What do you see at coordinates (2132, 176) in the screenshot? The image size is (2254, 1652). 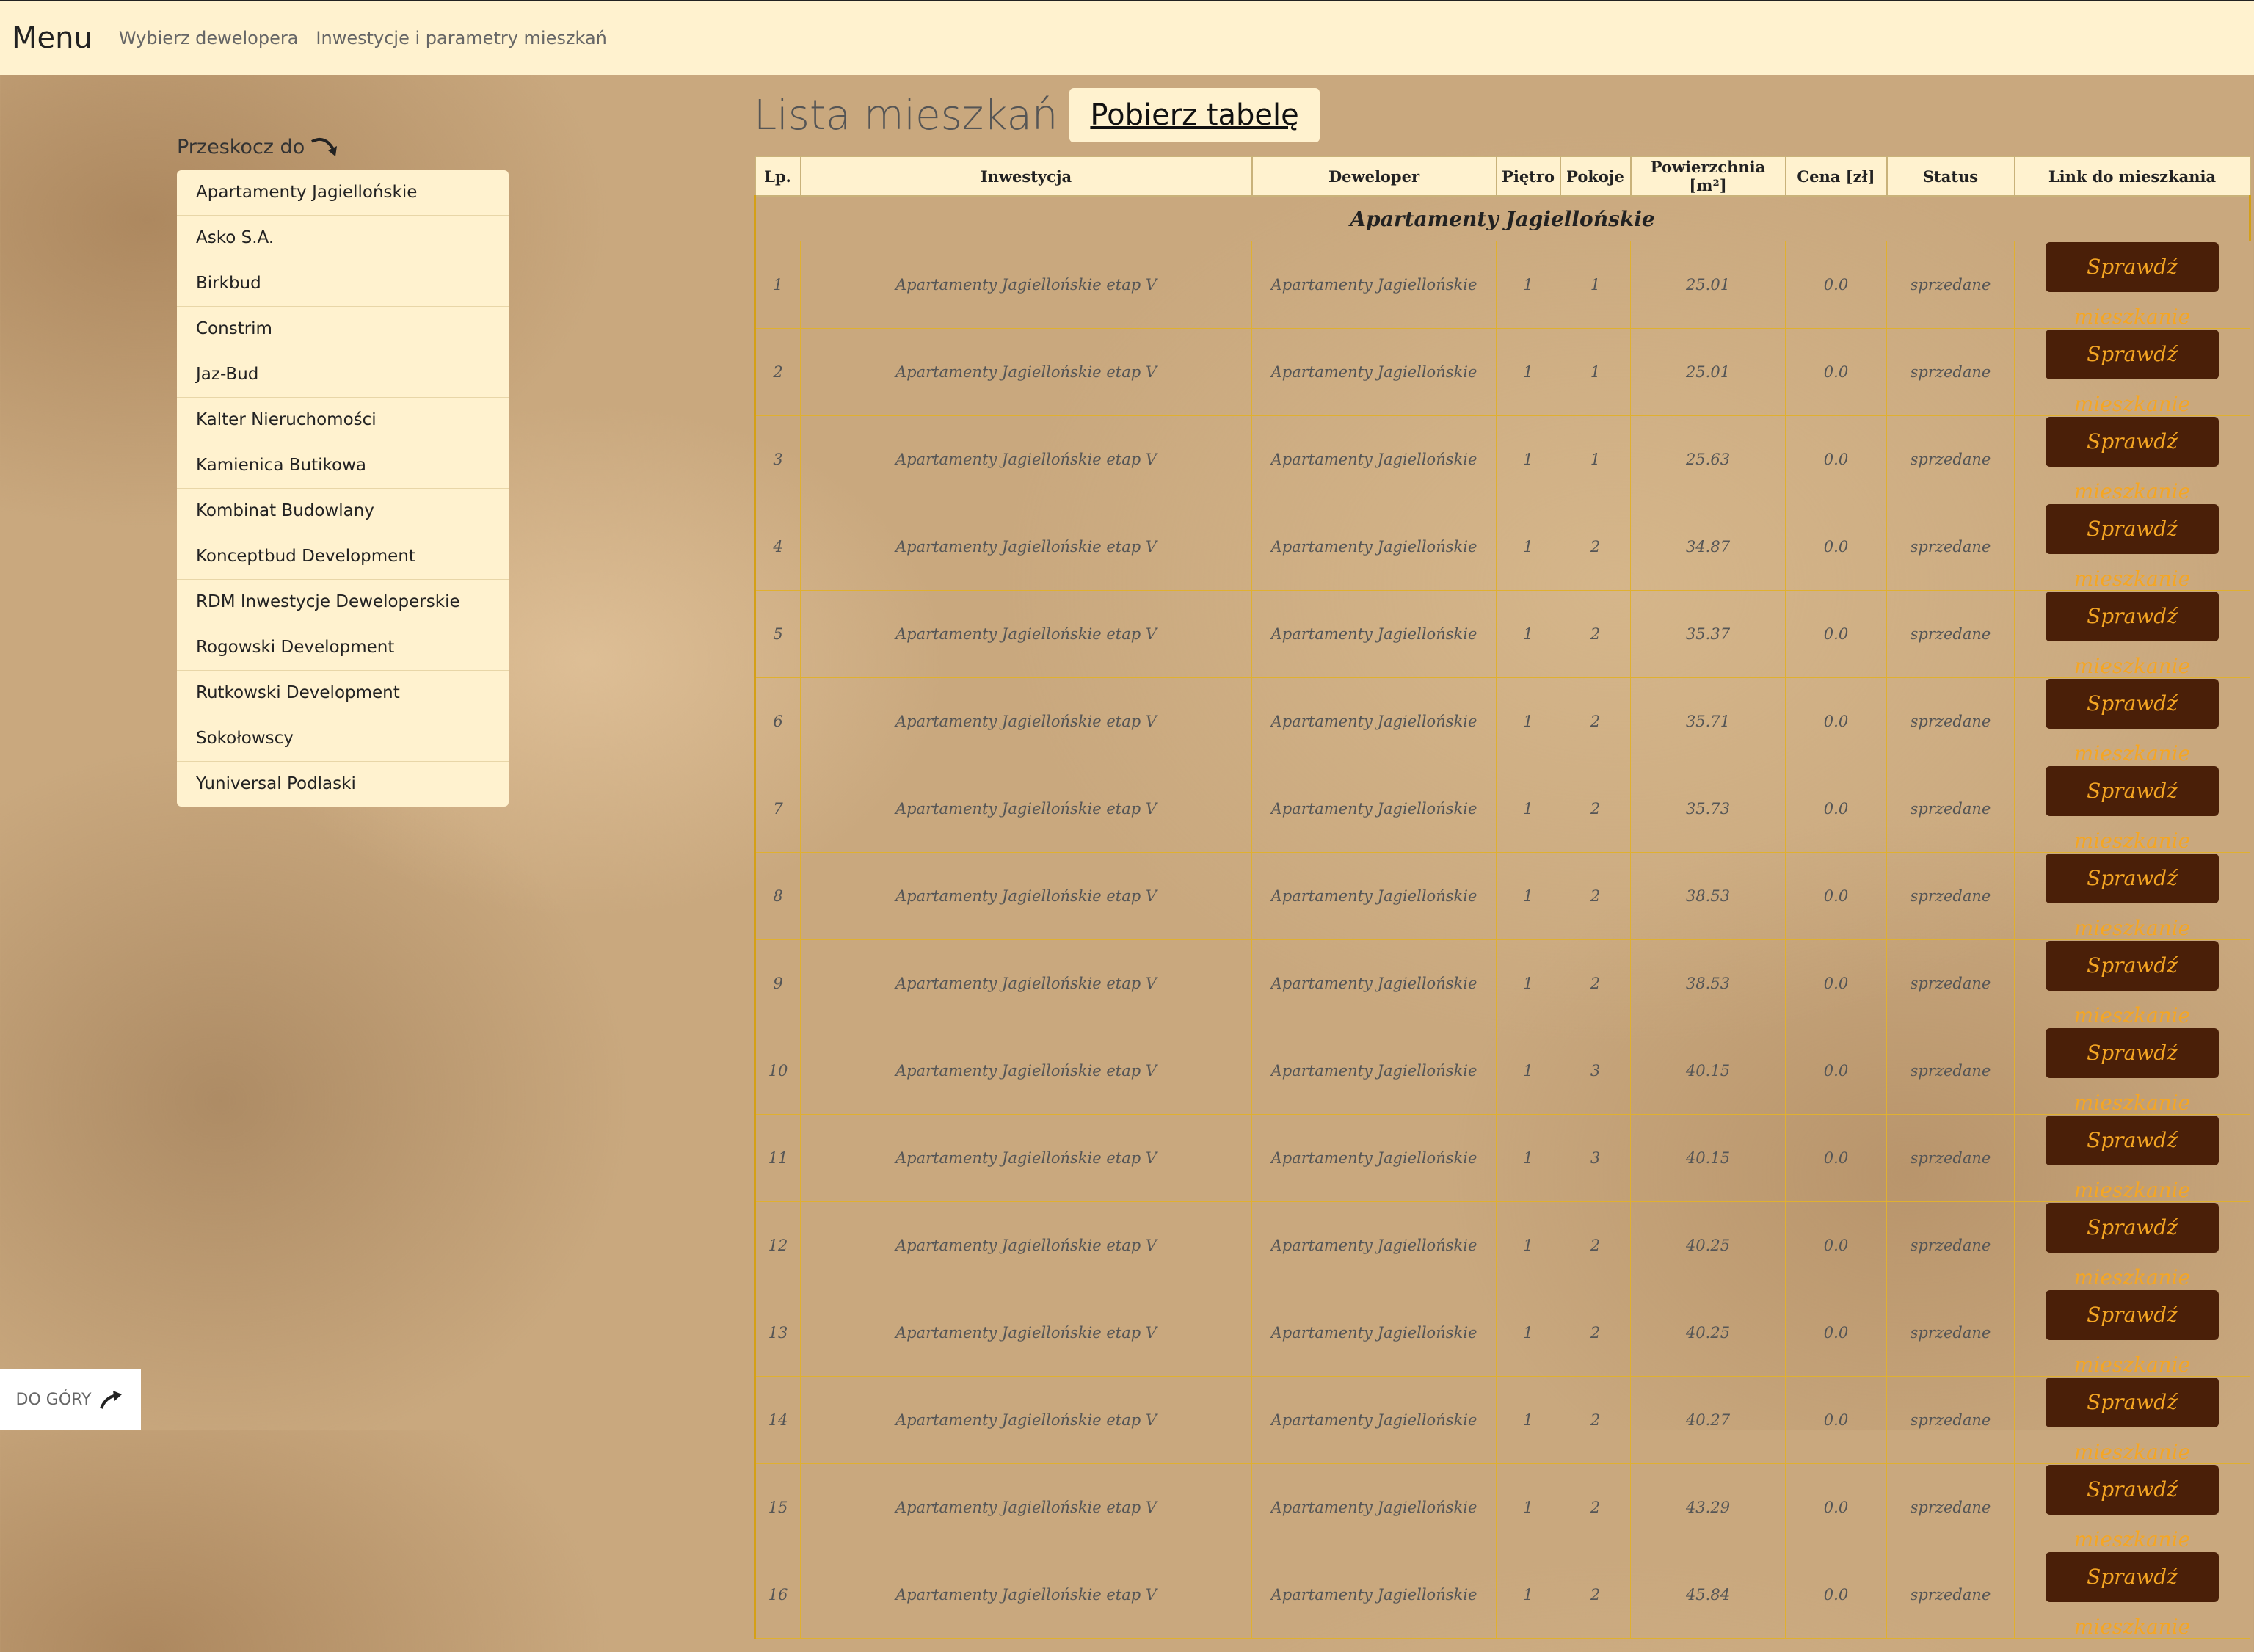 I see `column-header: Link do mieszkania` at bounding box center [2132, 176].